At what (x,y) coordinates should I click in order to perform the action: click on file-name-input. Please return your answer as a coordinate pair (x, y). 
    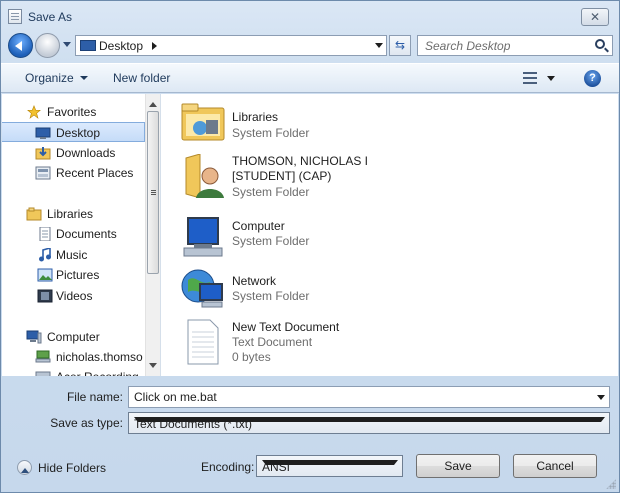
    Looking at the image, I should click on (359, 397).